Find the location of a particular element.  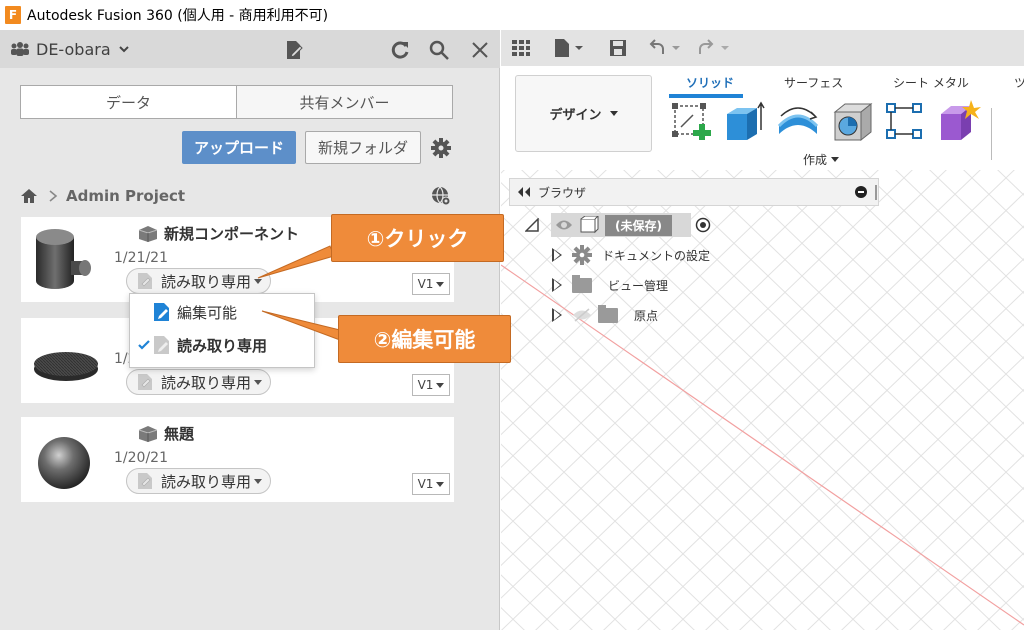

file-name: 無題 is located at coordinates (179, 433).